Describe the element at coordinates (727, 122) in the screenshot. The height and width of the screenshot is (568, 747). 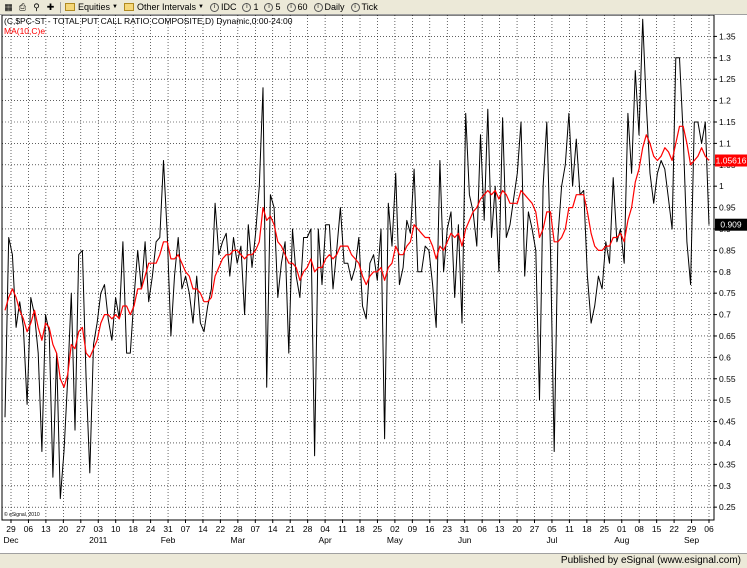
I see `y-tick-label: 1.15` at that location.